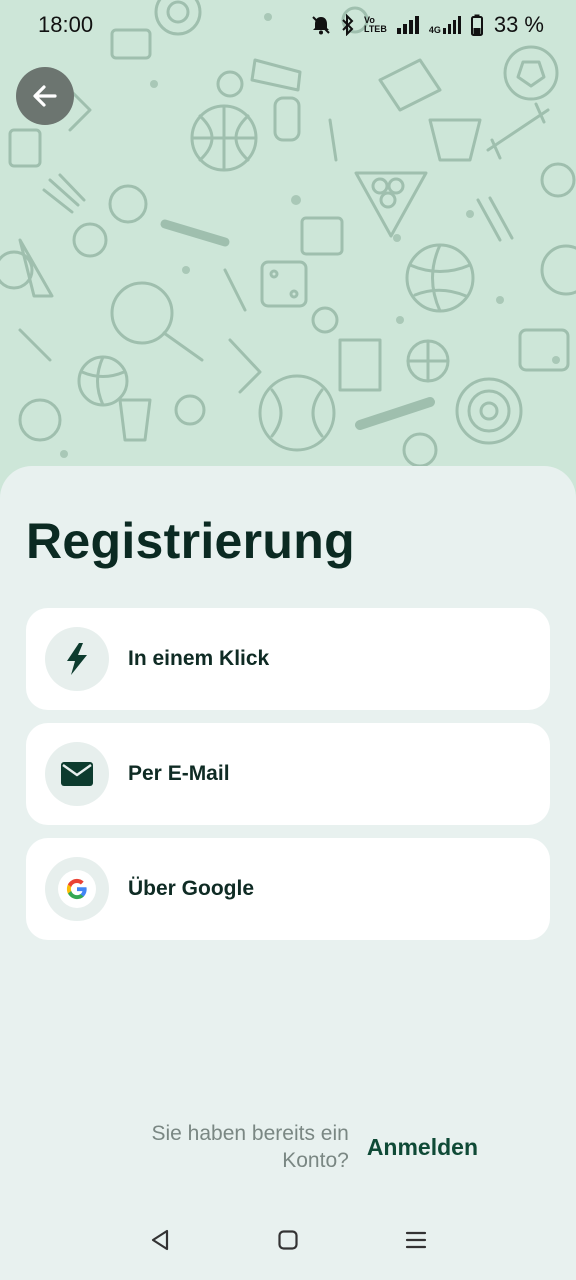 The width and height of the screenshot is (576, 1280). I want to click on page-title: Registrierung, so click(190, 541).